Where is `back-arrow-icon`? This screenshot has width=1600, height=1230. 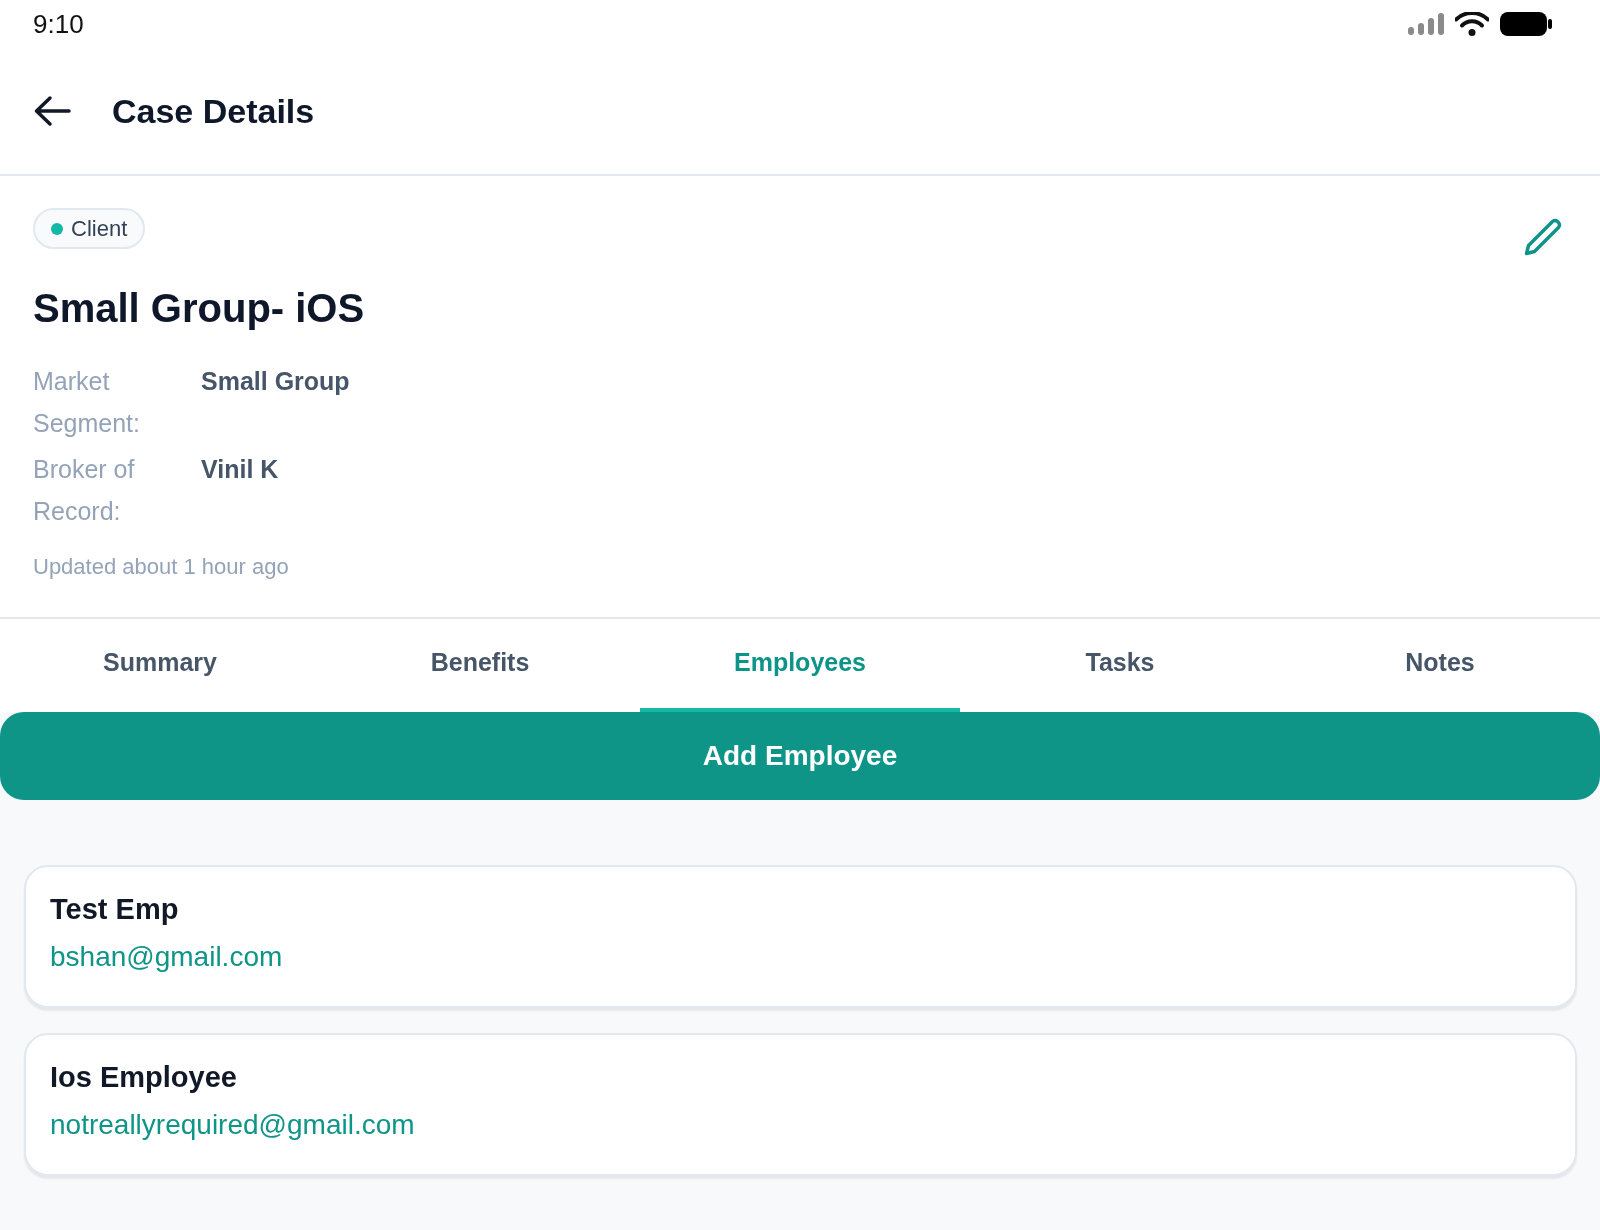
back-arrow-icon is located at coordinates (52, 111).